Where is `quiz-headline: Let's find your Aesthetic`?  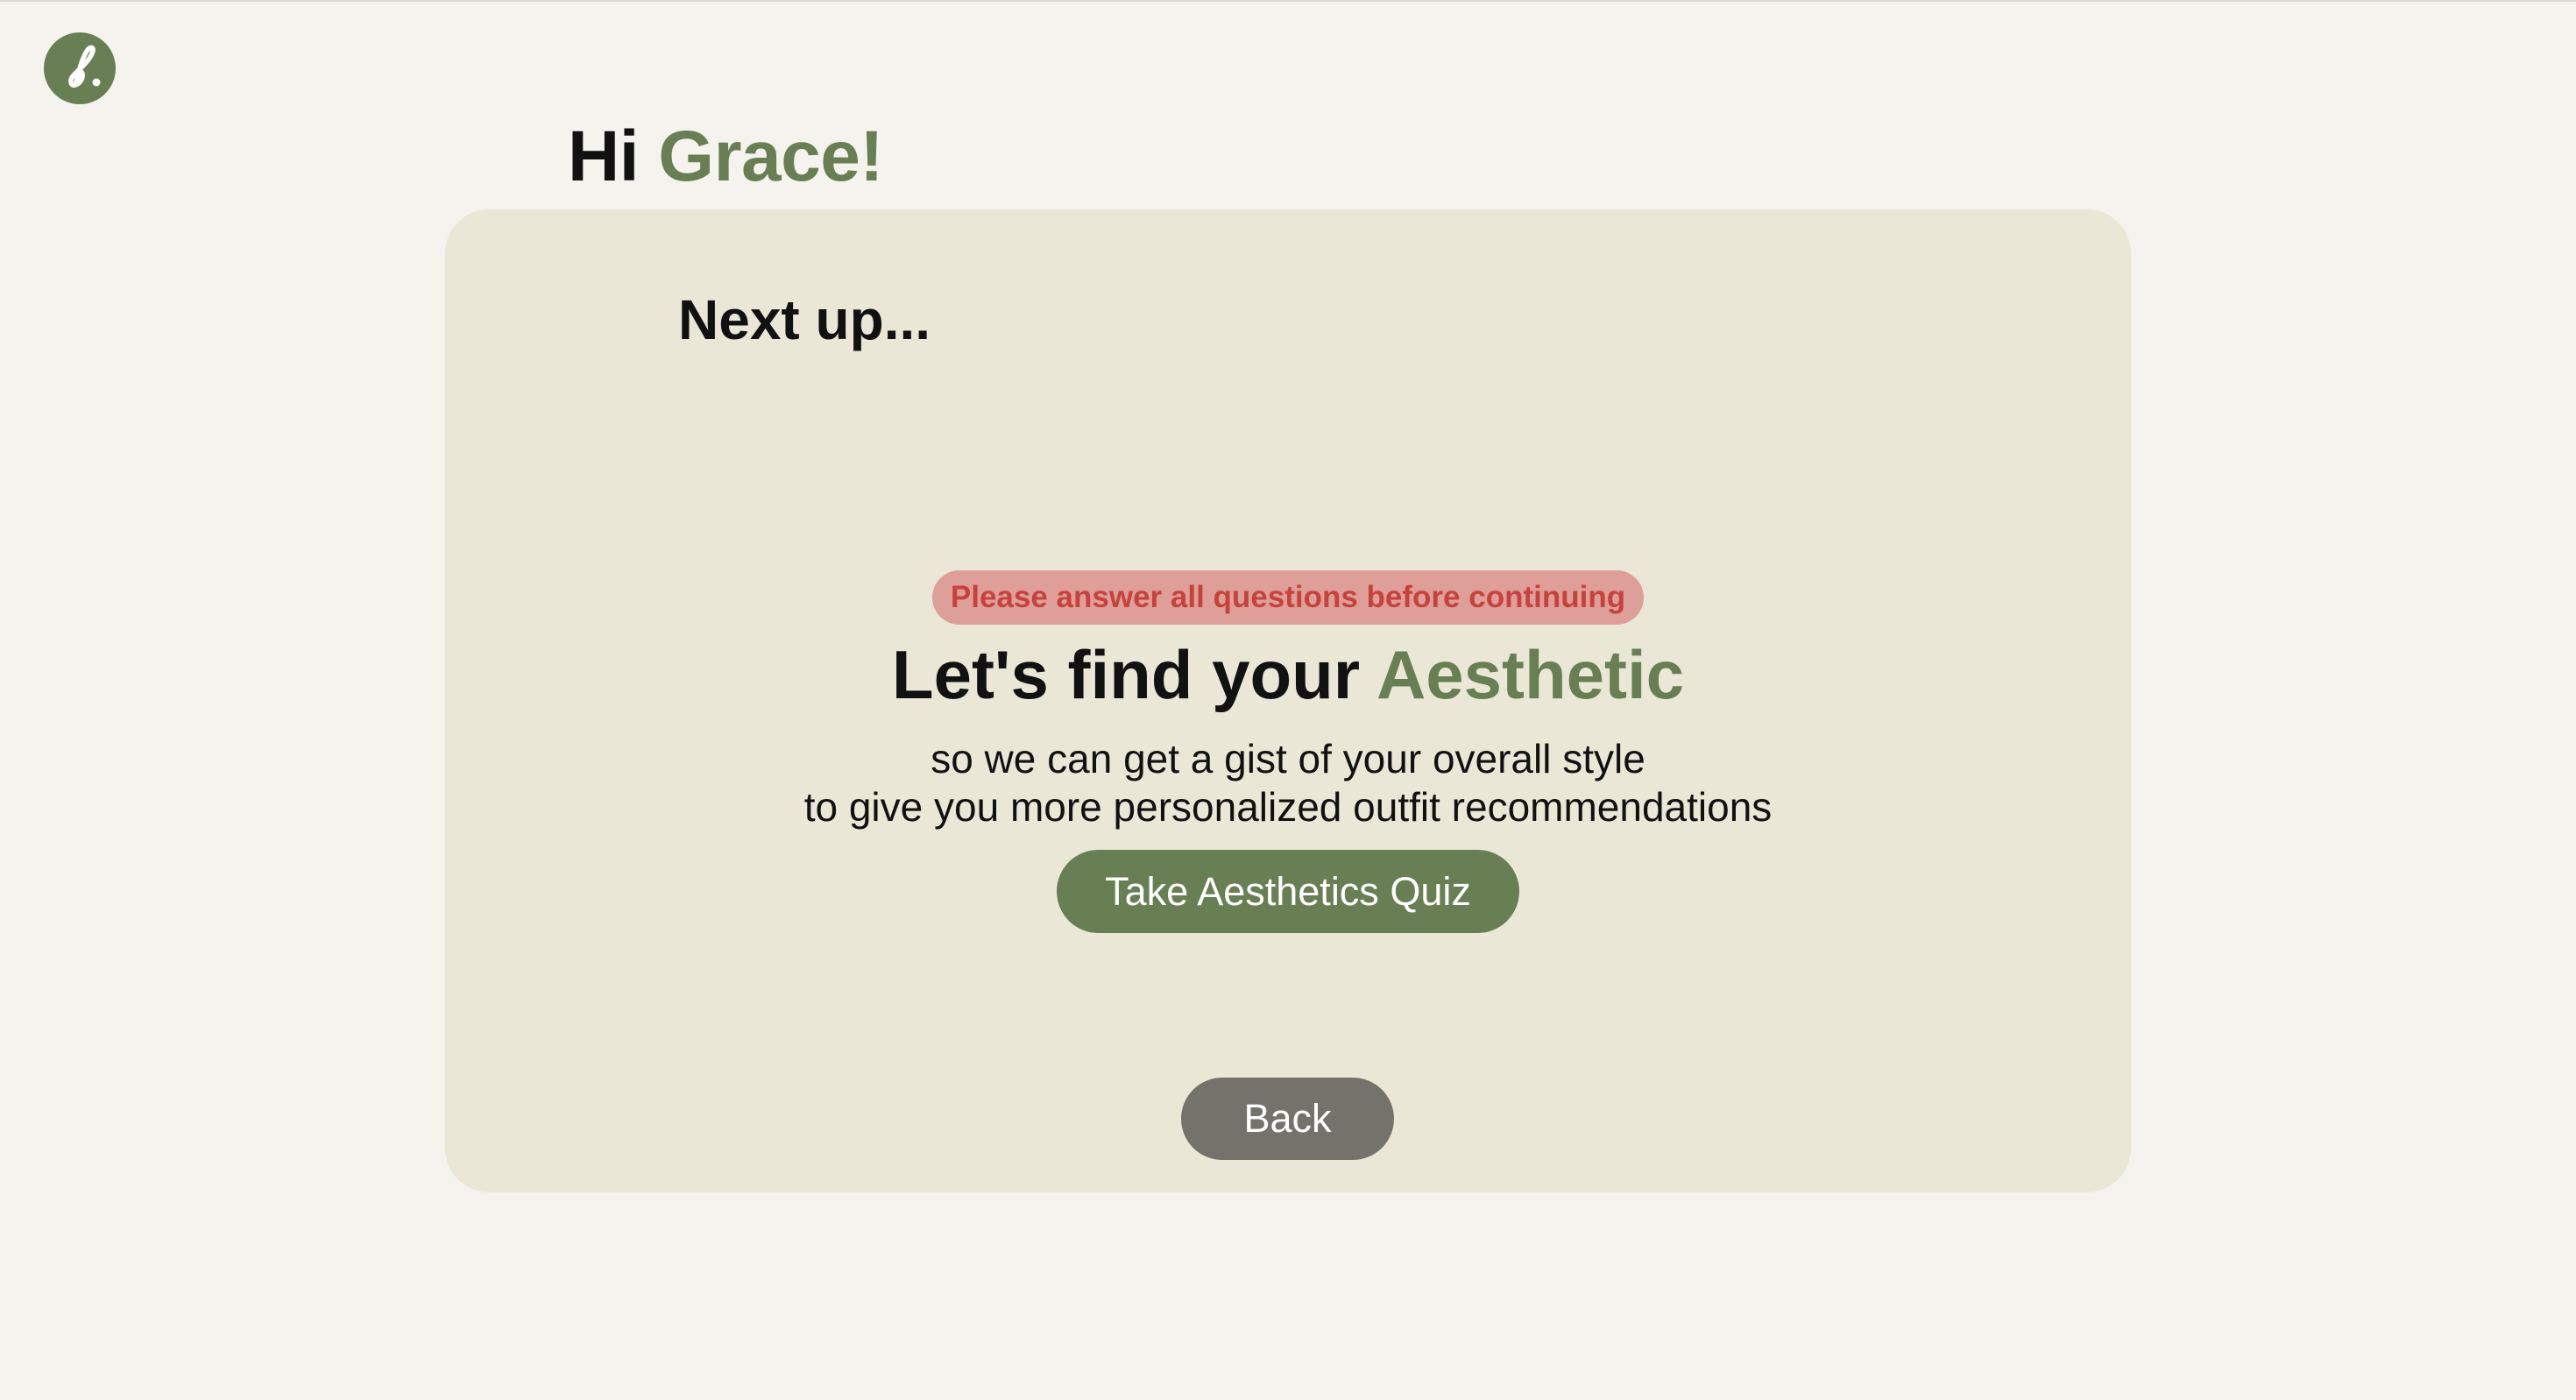
quiz-headline: Let's find your Aesthetic is located at coordinates (1288, 674).